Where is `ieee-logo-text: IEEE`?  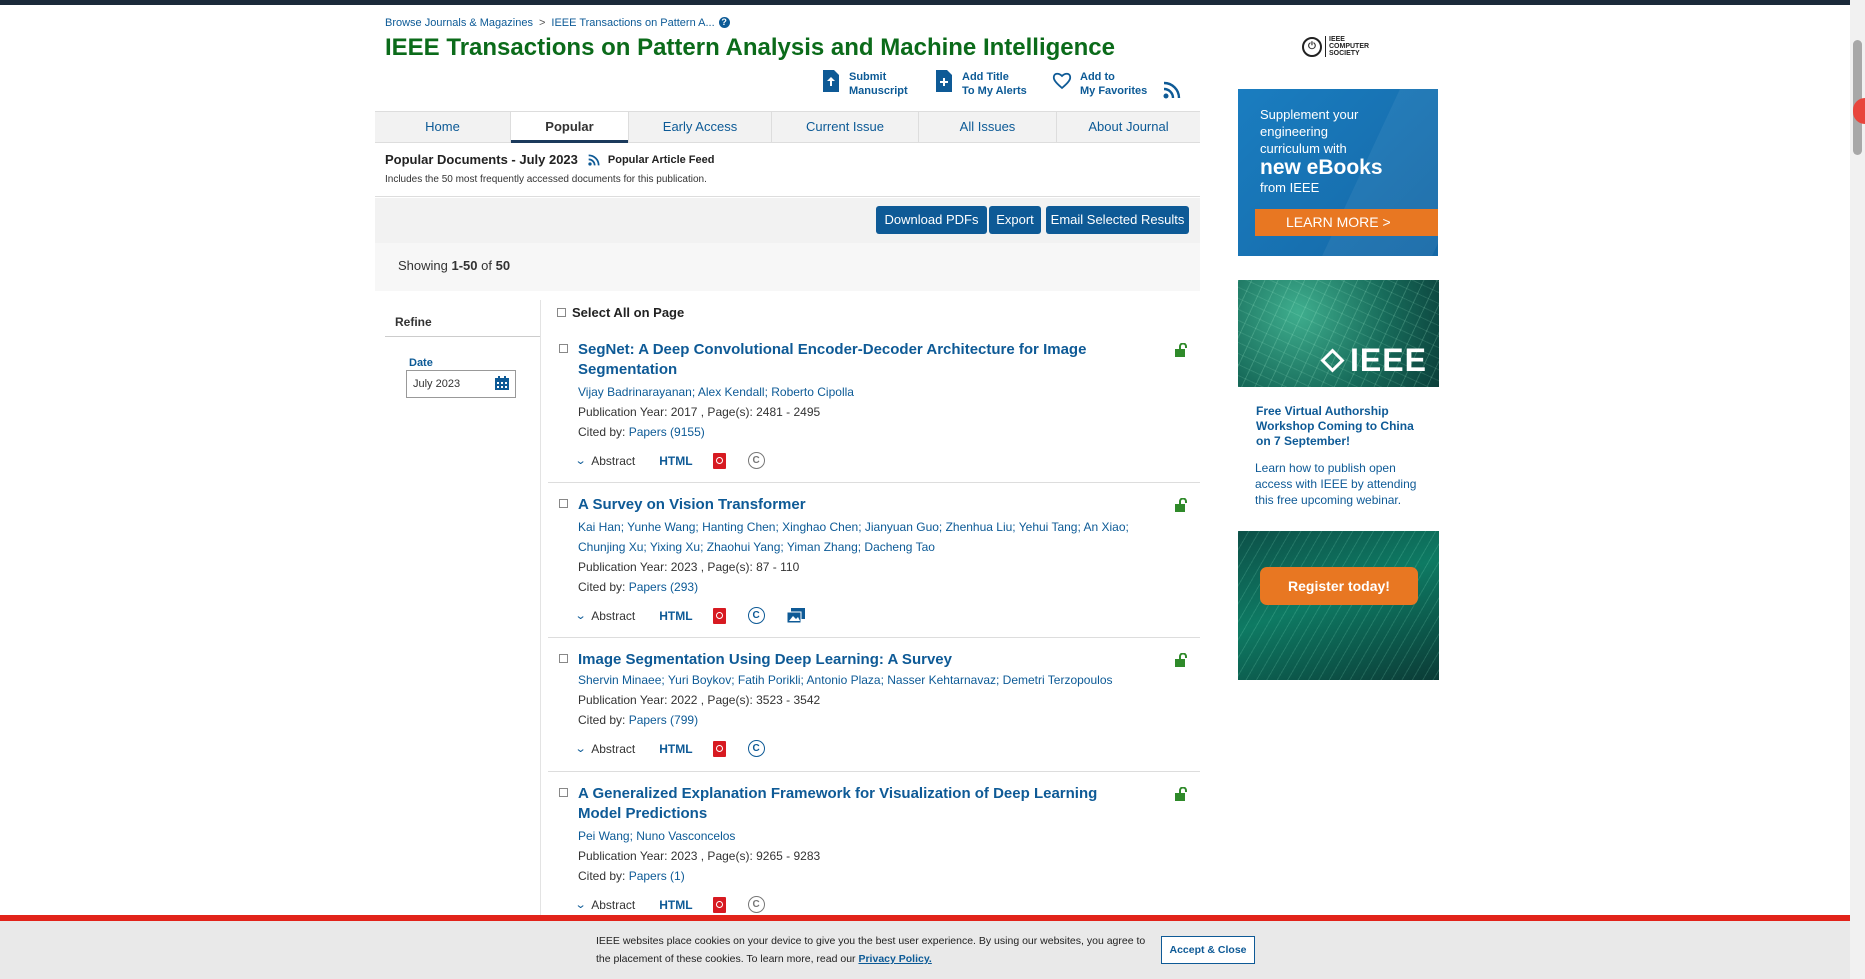
ieee-logo-text: IEEE is located at coordinates (1388, 360).